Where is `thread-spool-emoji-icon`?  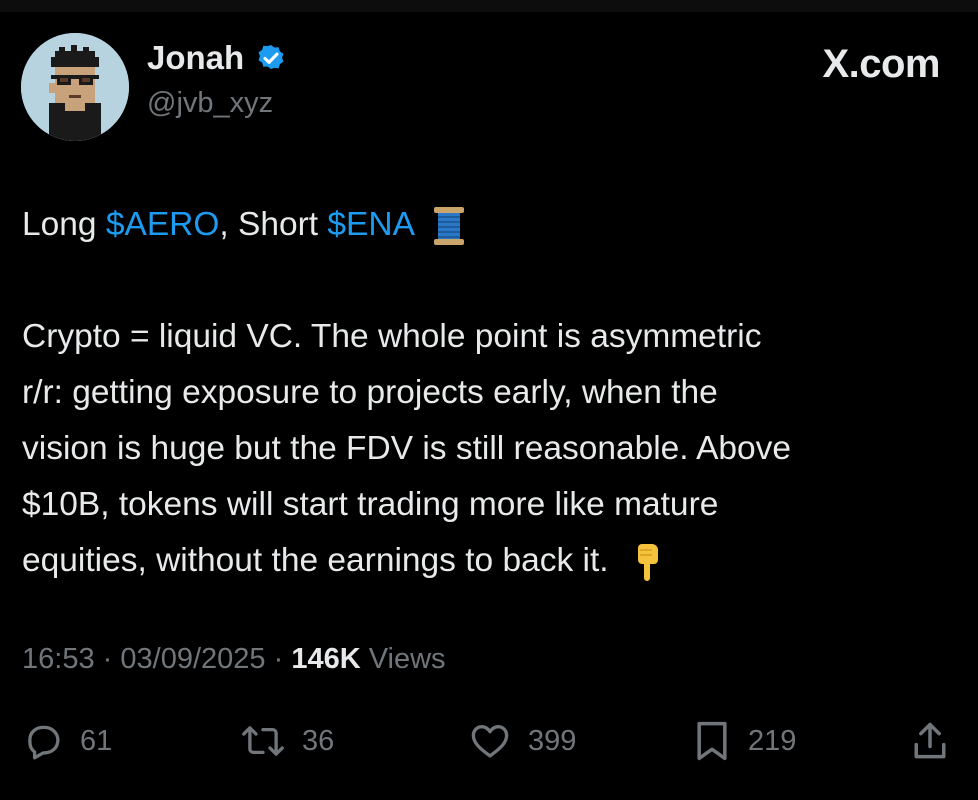 thread-spool-emoji-icon is located at coordinates (449, 226).